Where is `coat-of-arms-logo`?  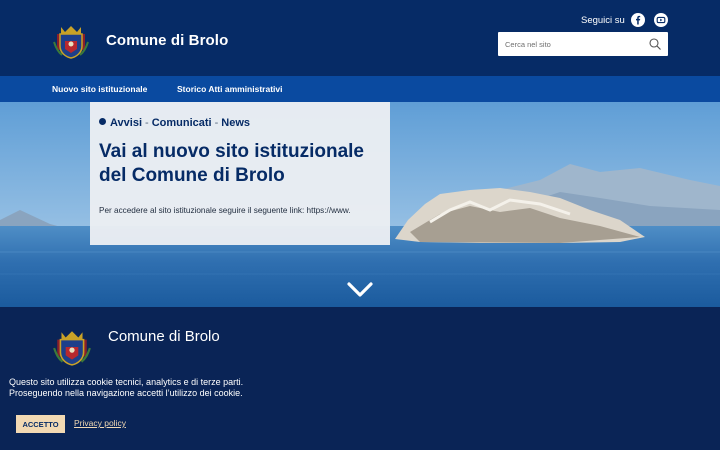
coat-of-arms-logo is located at coordinates (71, 41).